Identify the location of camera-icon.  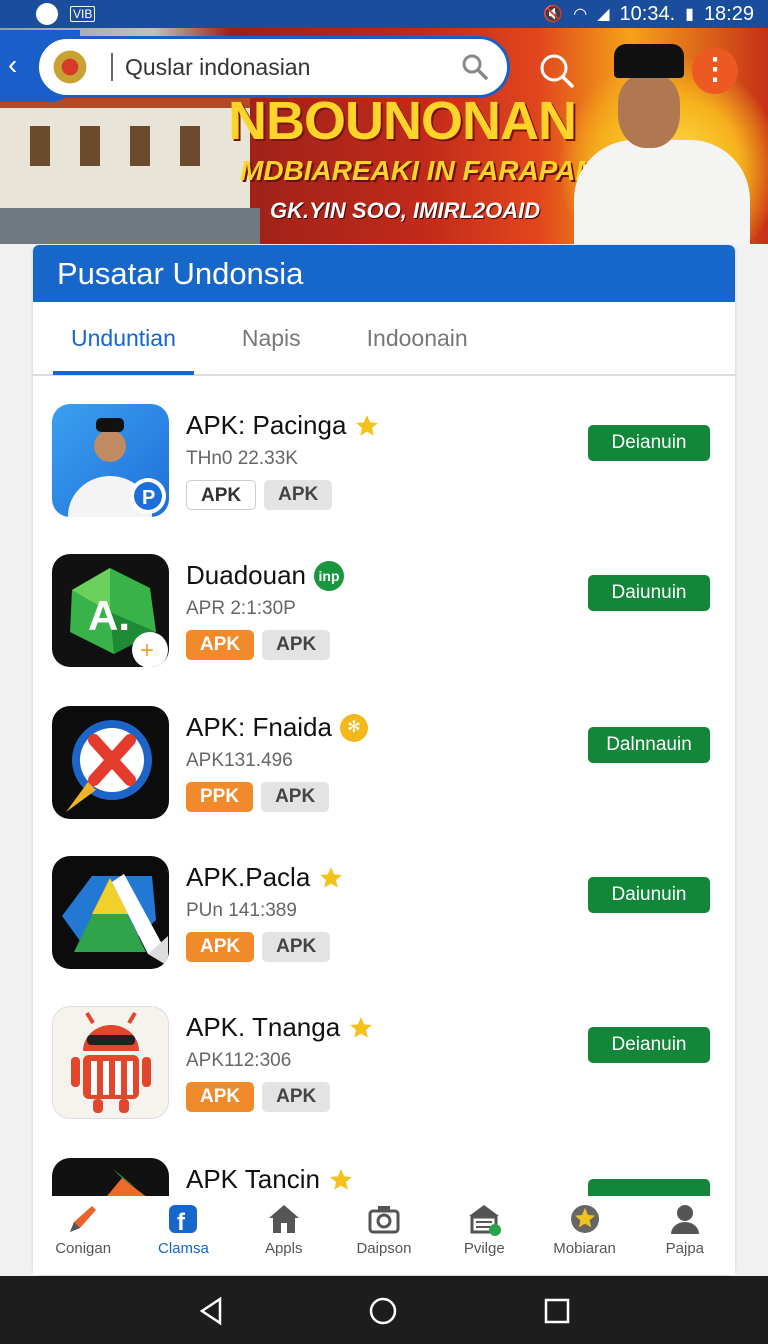
(384, 1220).